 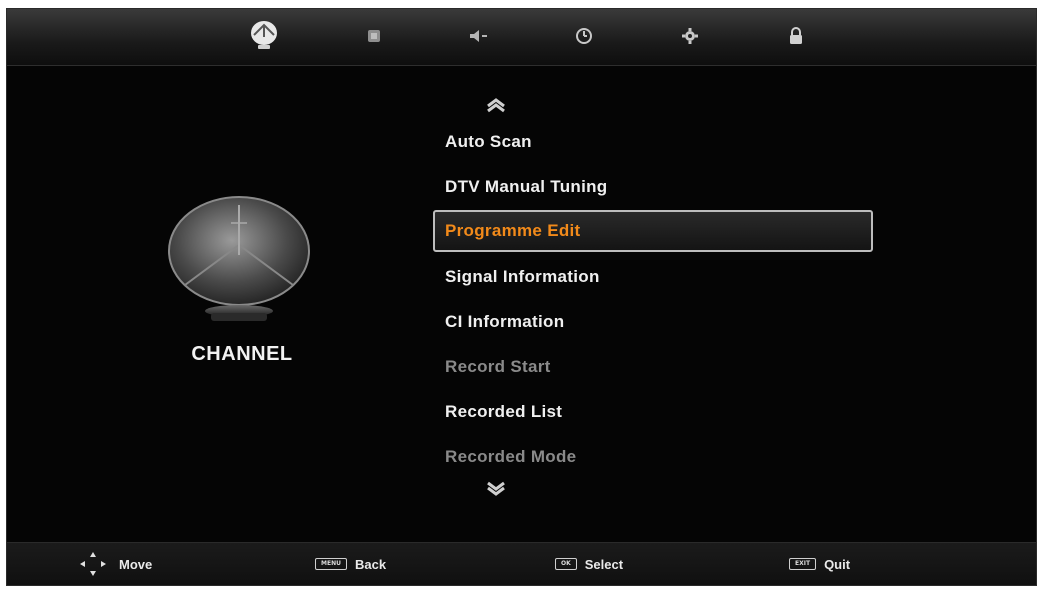 I want to click on category-label: CHANNEL, so click(x=242, y=354).